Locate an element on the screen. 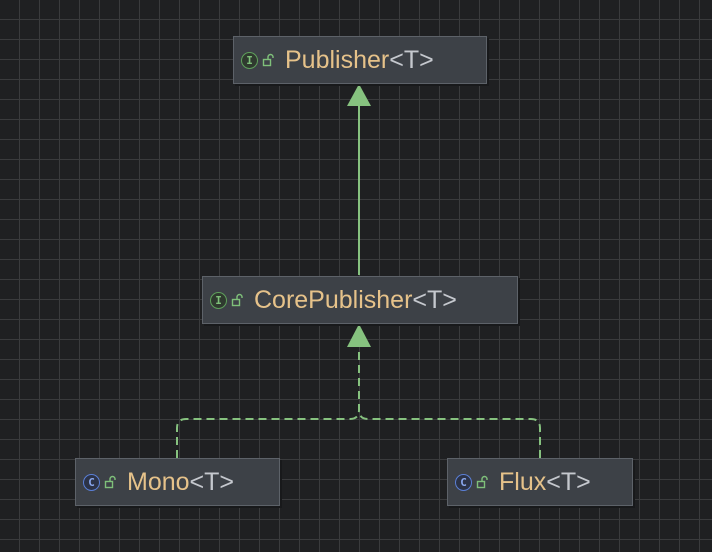  node-mono: C Mono<T> is located at coordinates (177, 482).